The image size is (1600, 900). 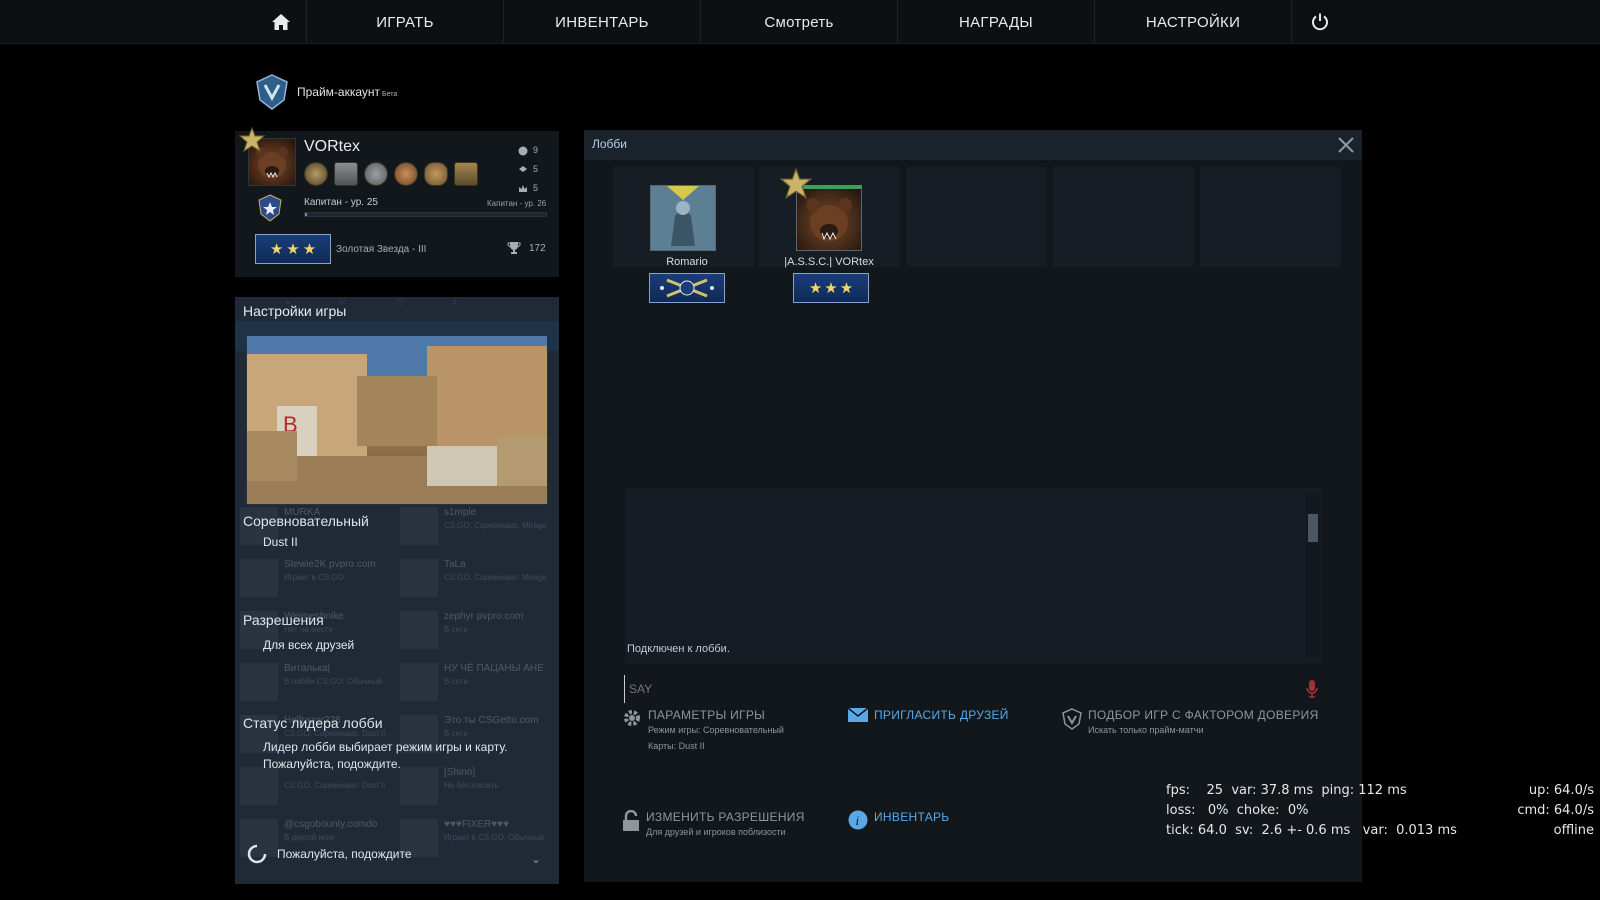 I want to click on friend-list-item: s1mple CS:GO: Соревноват. Mirage, so click(x=475, y=526).